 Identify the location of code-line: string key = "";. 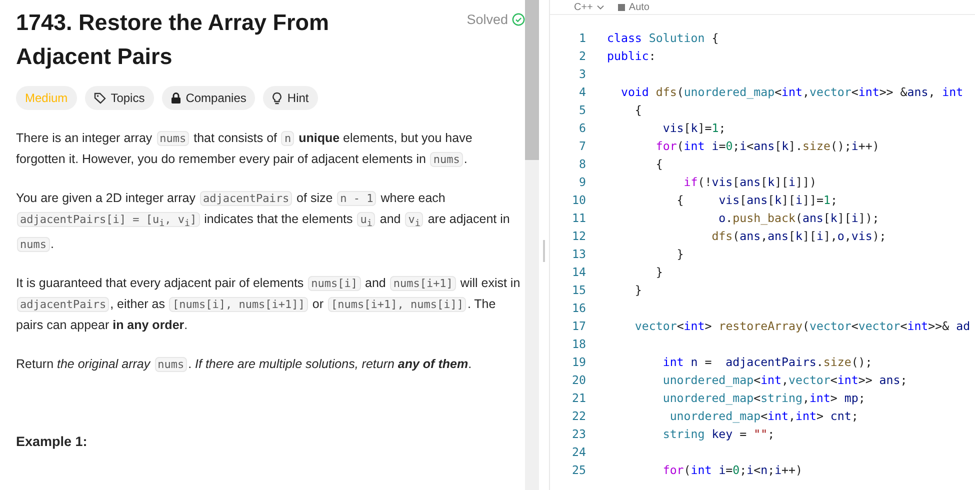
(718, 434).